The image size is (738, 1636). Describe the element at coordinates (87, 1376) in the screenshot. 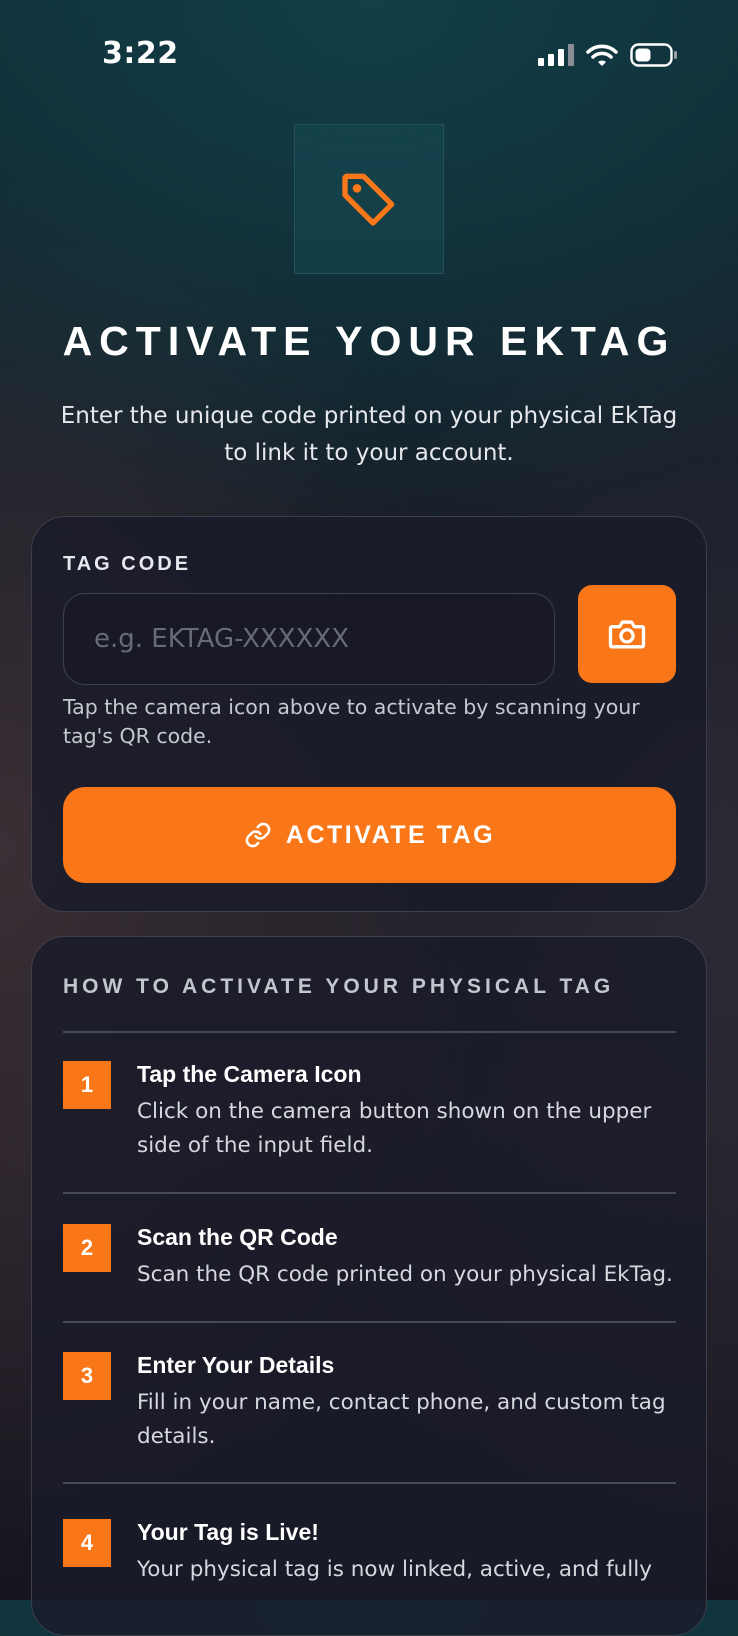

I see `step-number-badge: 3` at that location.